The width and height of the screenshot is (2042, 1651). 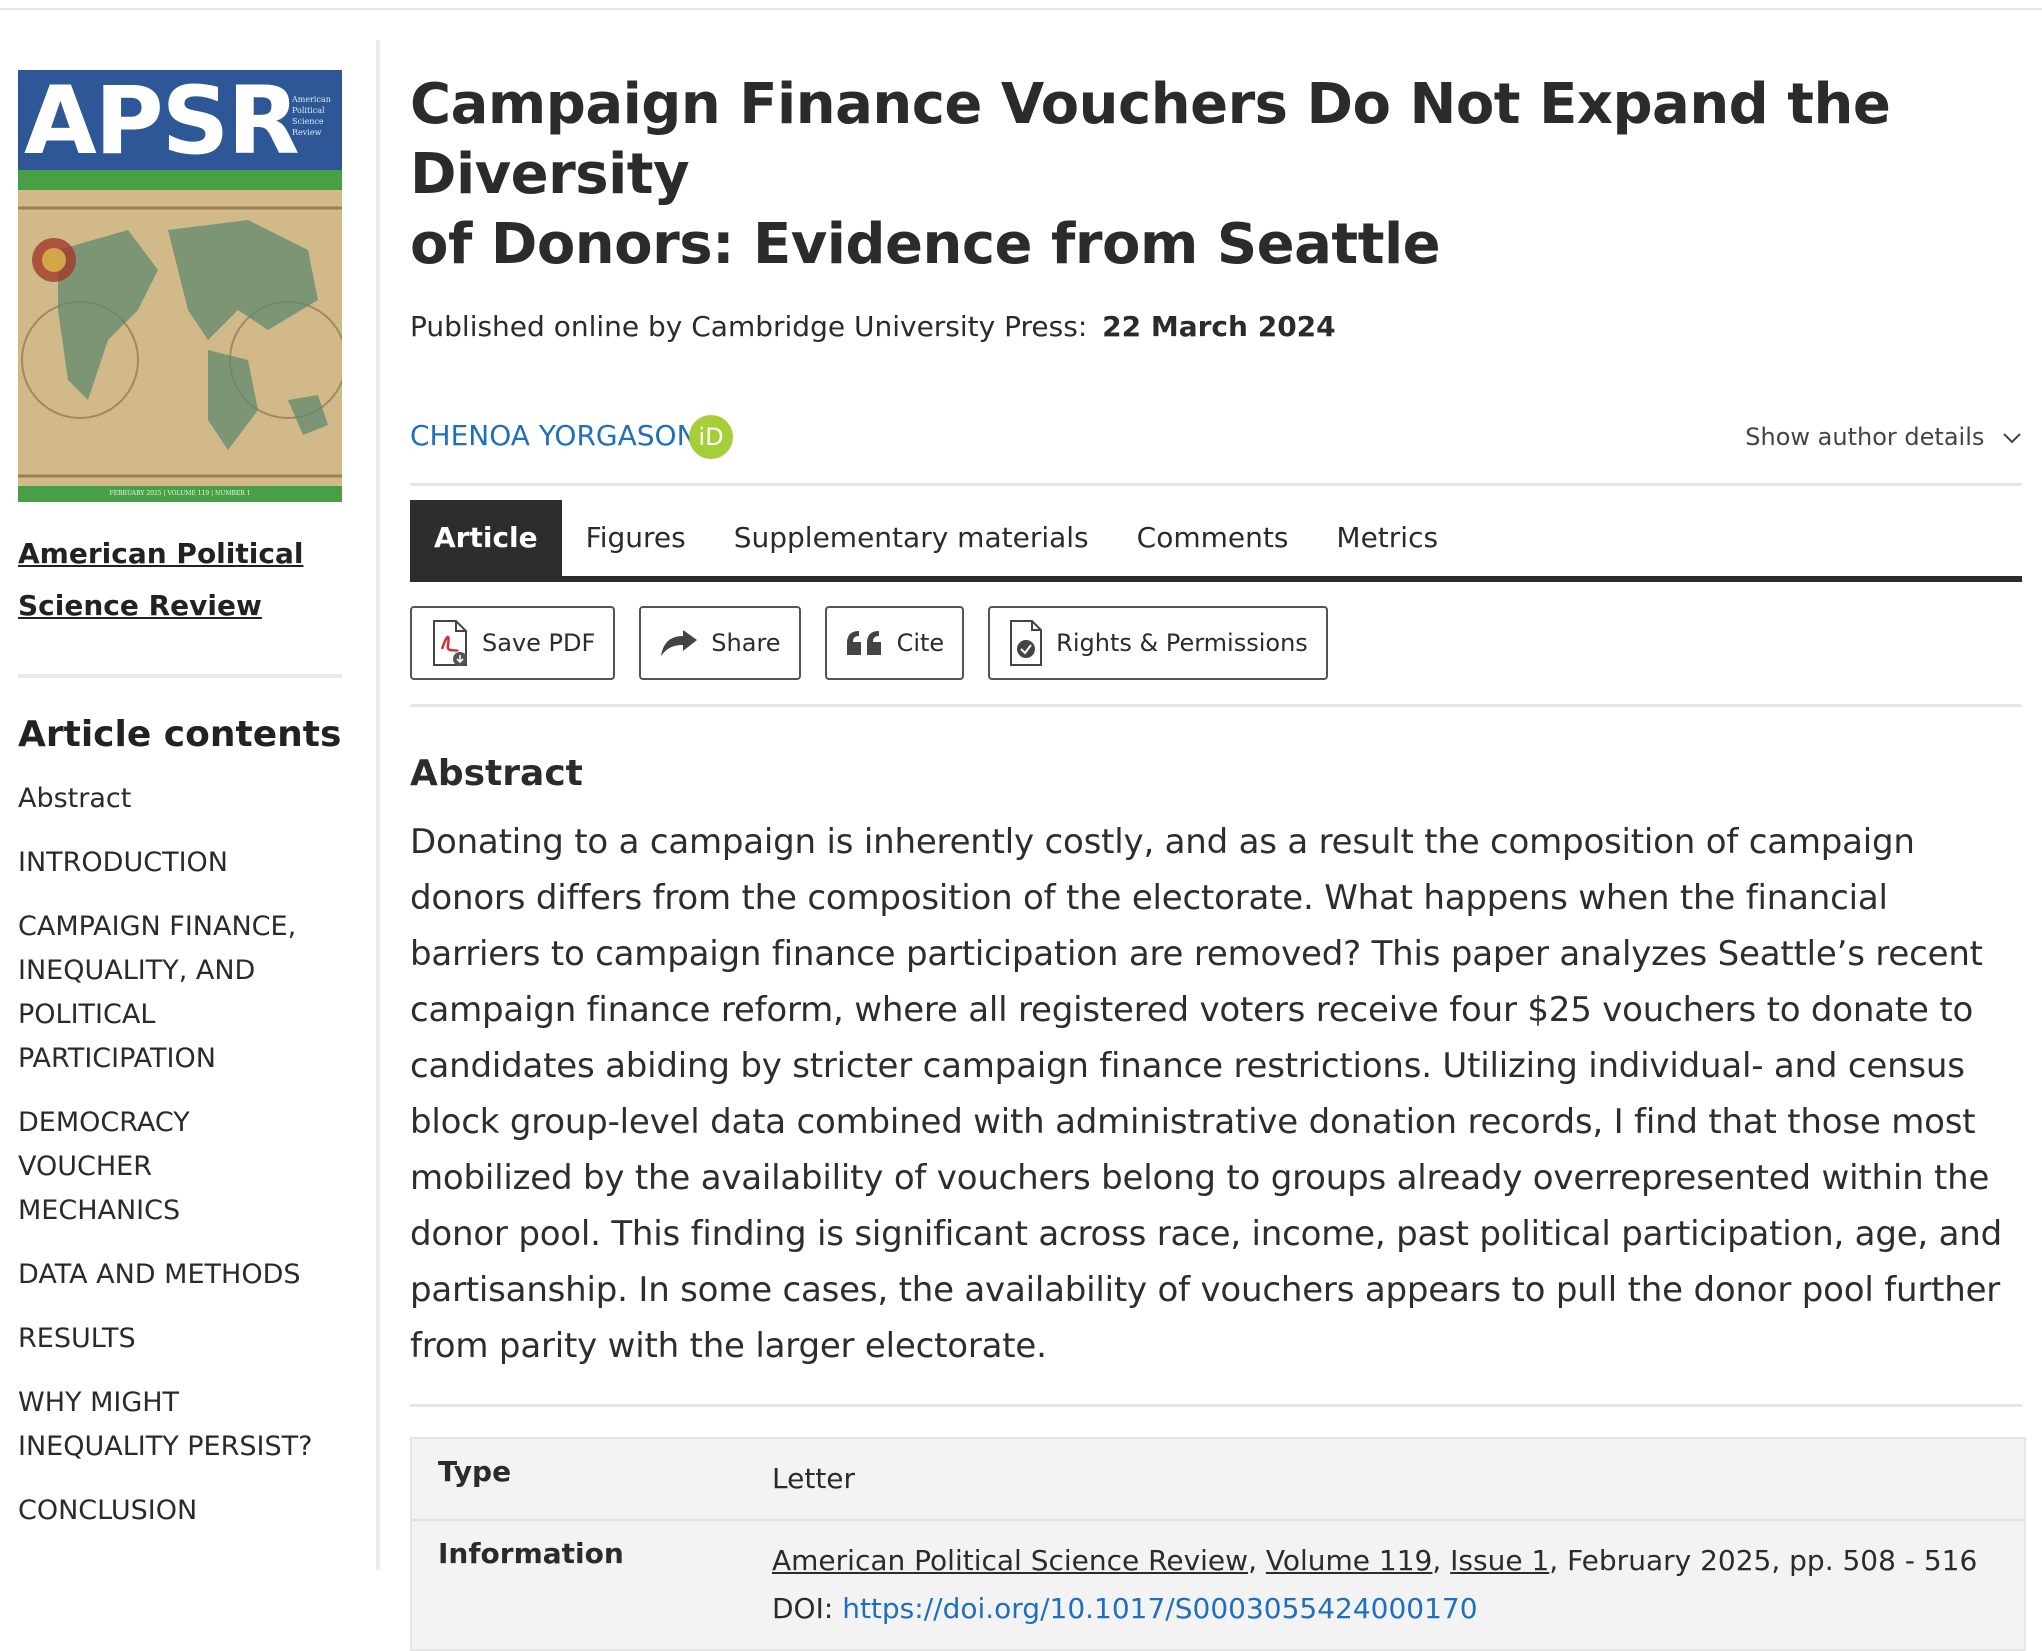 I want to click on toc-text: POLITICAL, so click(x=87, y=1014).